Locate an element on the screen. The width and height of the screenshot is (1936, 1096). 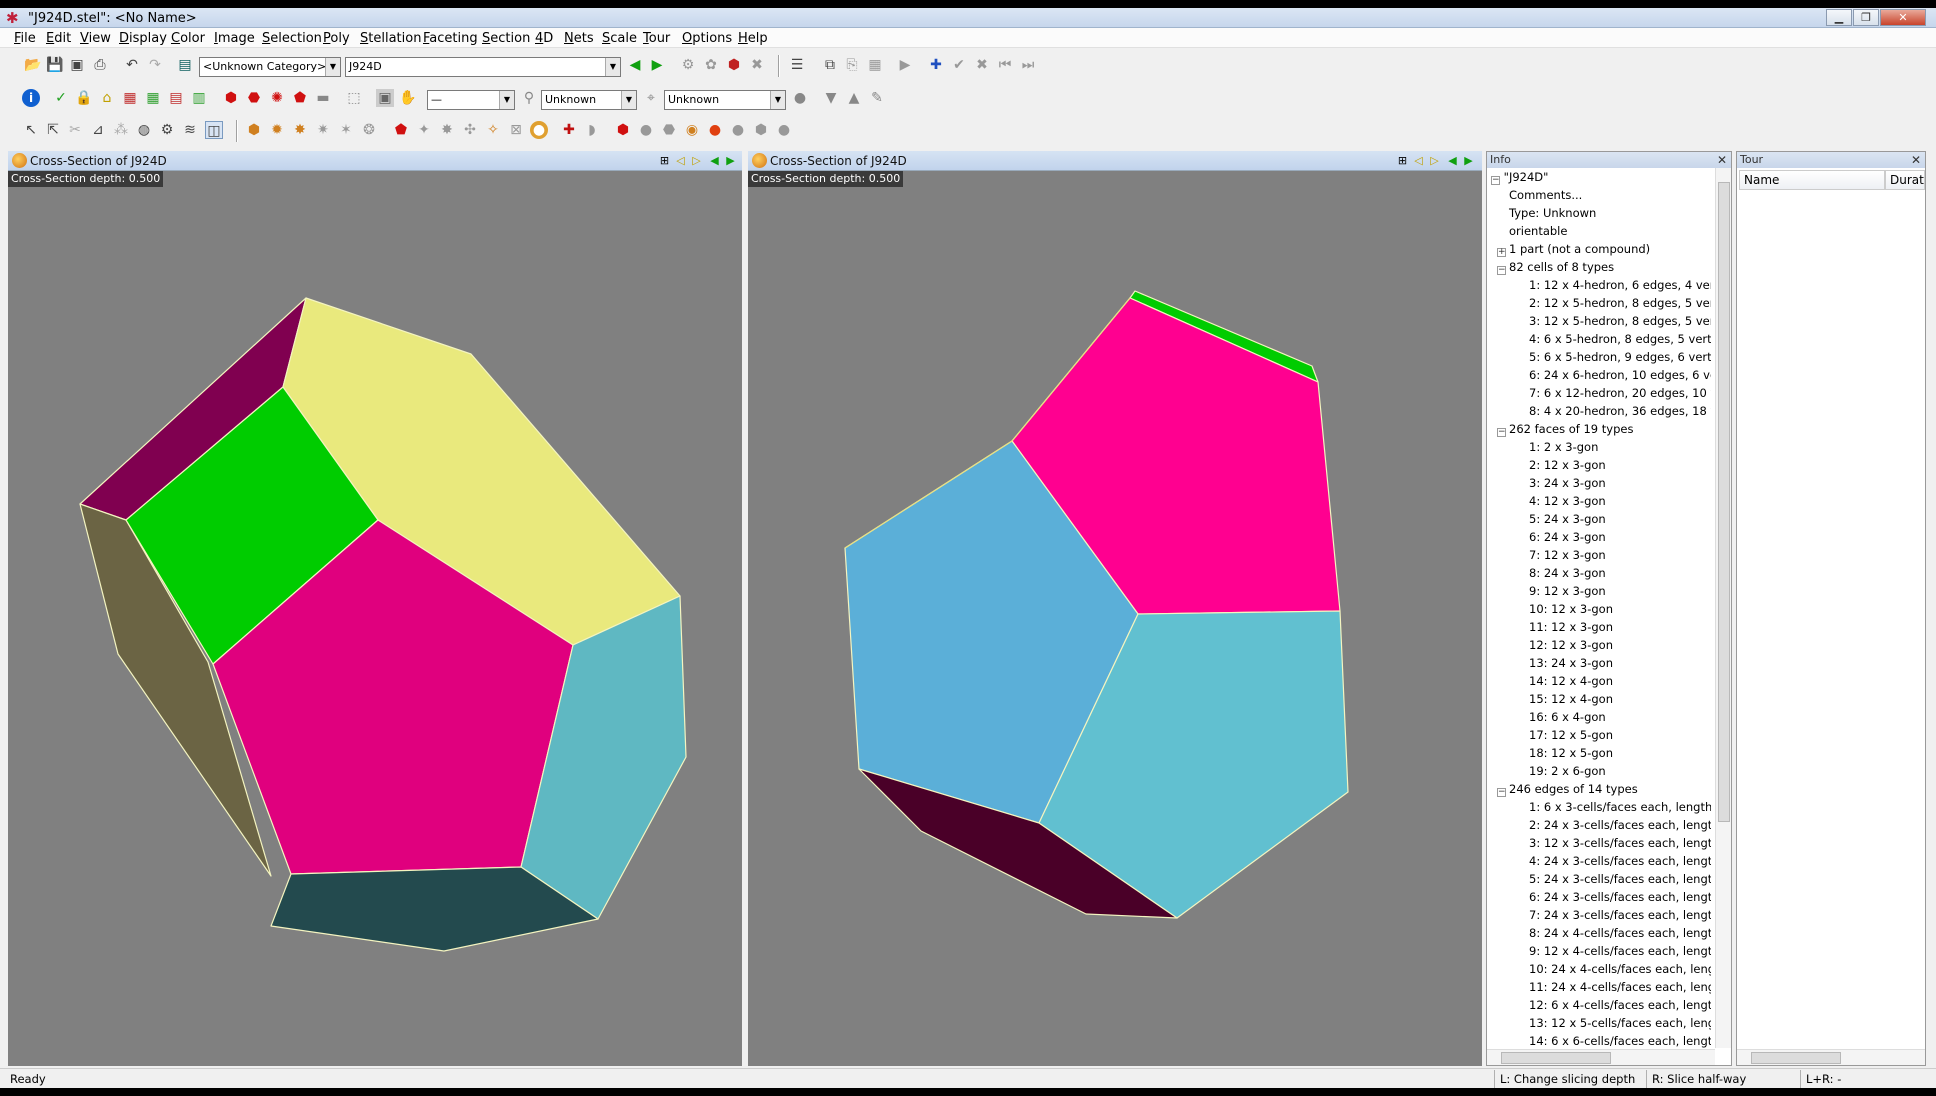
previous-model-icon: ◀ is located at coordinates (635, 65).